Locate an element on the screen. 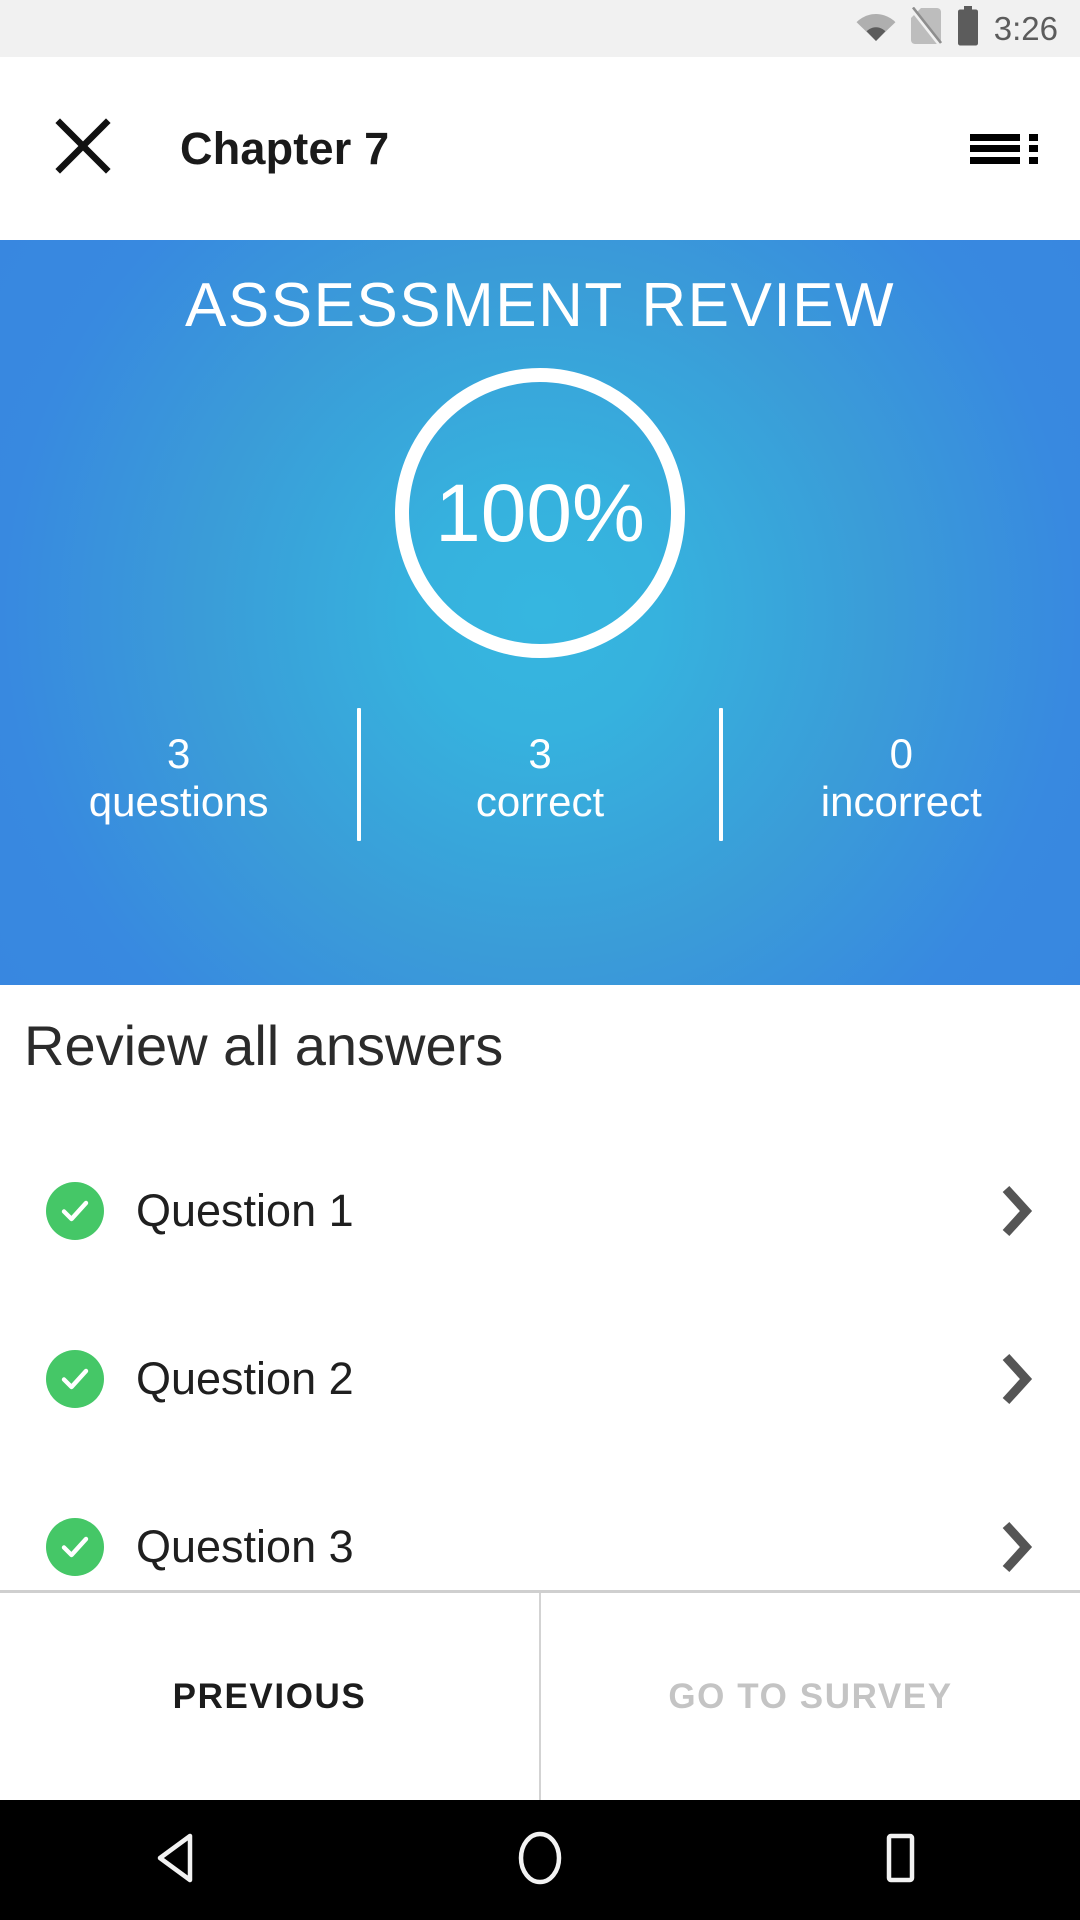 The width and height of the screenshot is (1080, 1920). list-menu-icon is located at coordinates (1006, 148).